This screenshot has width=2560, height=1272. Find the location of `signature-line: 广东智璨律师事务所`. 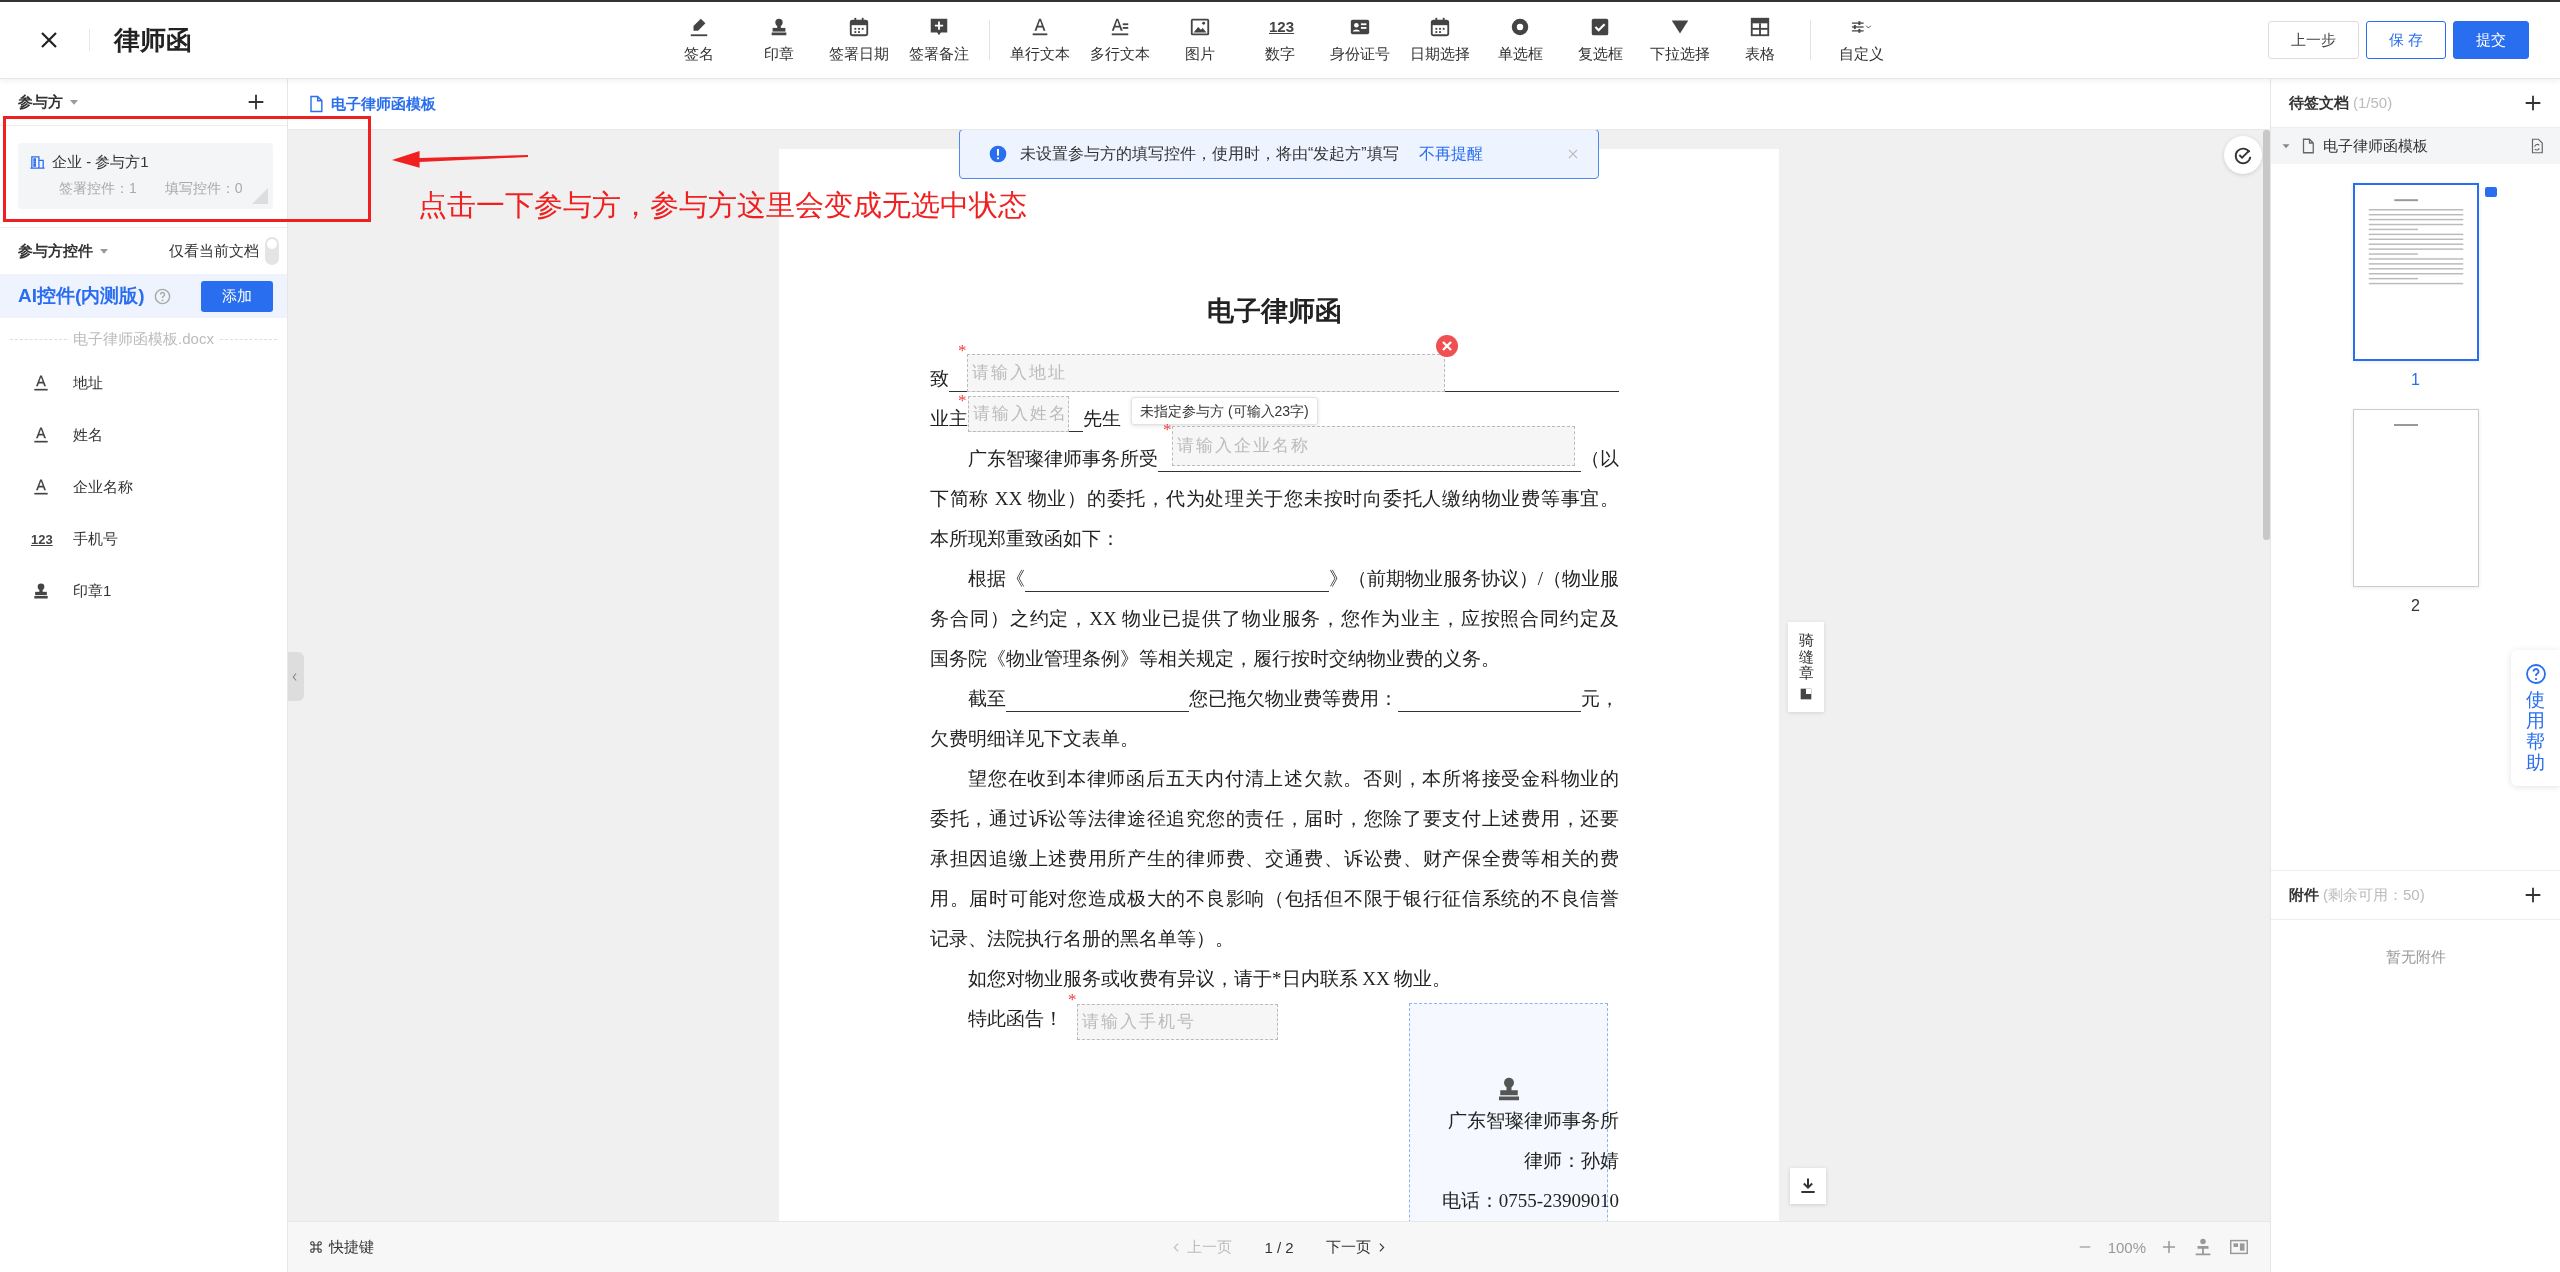

signature-line: 广东智璨律师事务所 is located at coordinates (1533, 1121).